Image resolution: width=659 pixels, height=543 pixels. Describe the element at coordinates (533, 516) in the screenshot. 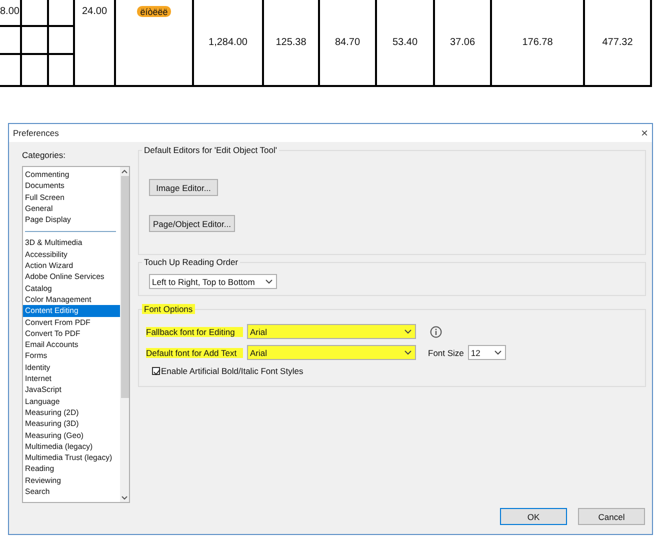

I see `dialog-button: OK` at that location.